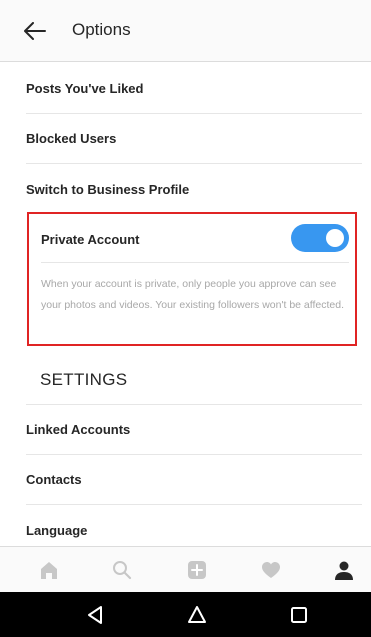 This screenshot has width=371, height=637. What do you see at coordinates (194, 480) in the screenshot?
I see `menu-item-contacts: Contacts` at bounding box center [194, 480].